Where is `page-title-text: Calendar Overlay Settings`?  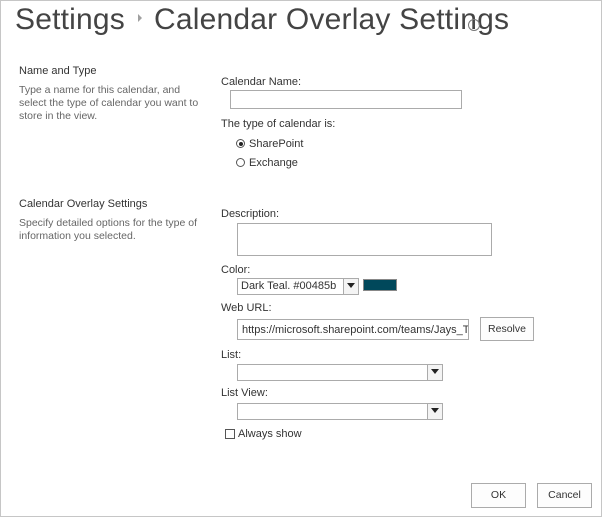 page-title-text: Calendar Overlay Settings is located at coordinates (332, 19).